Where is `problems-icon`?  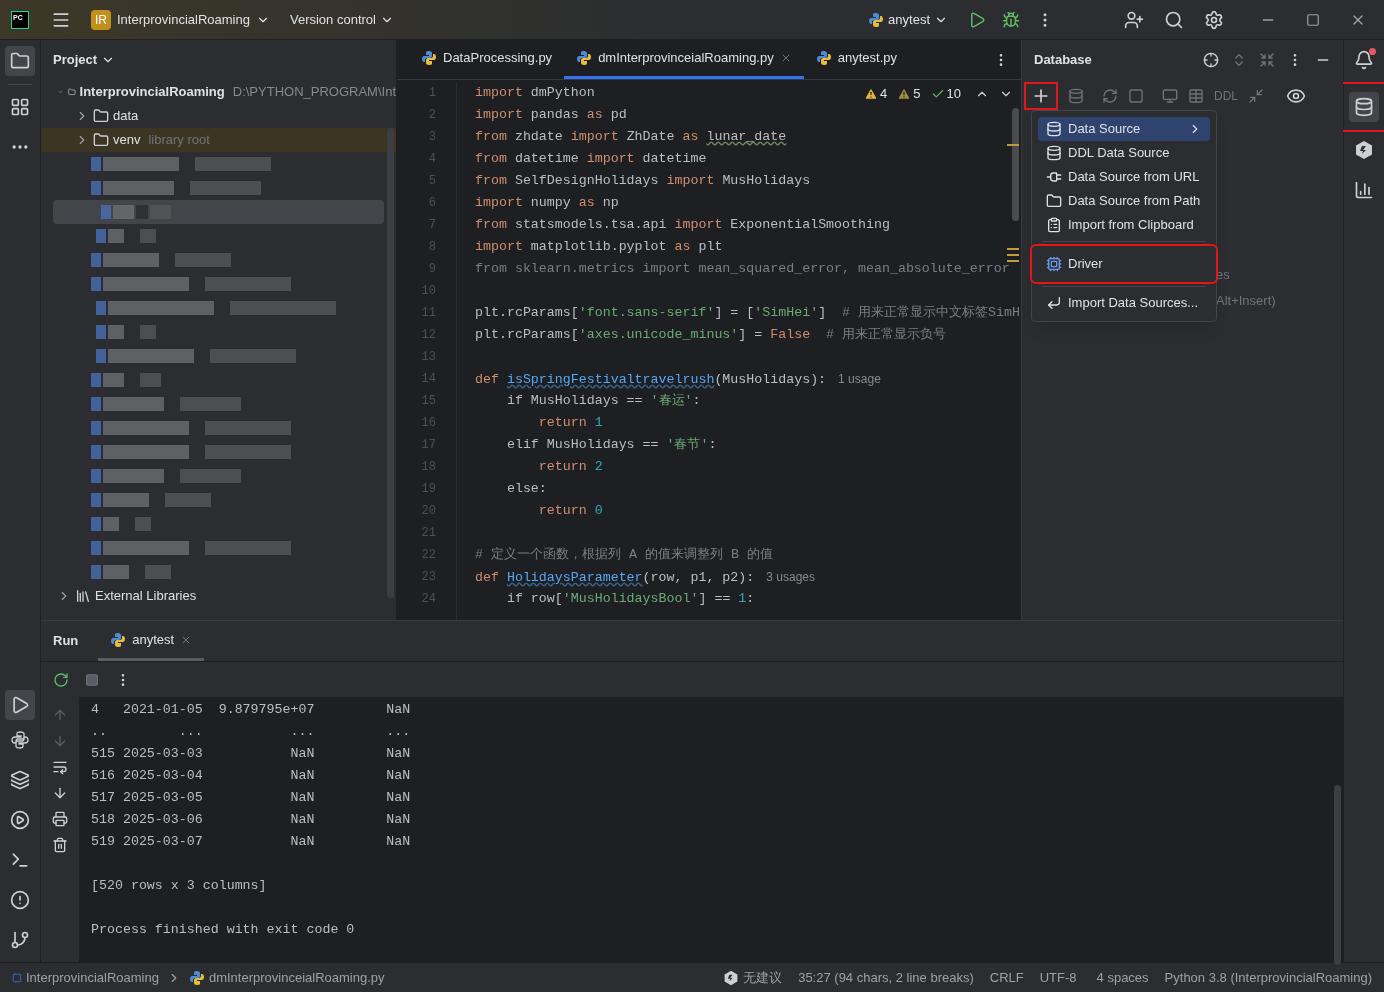
problems-icon is located at coordinates (20, 900).